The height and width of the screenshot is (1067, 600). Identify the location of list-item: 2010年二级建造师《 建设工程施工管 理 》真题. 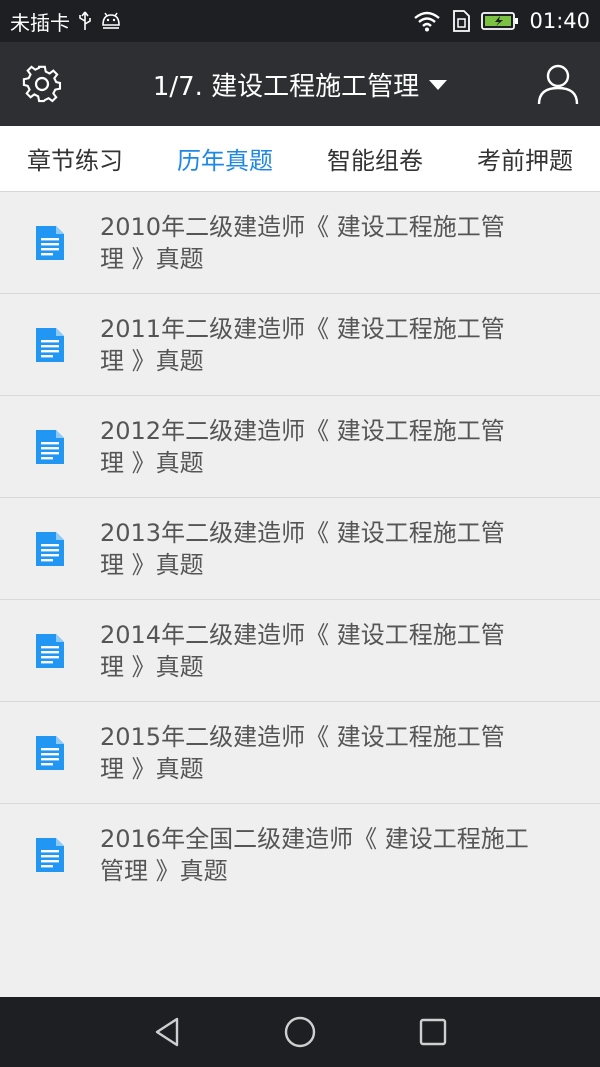
(300, 243).